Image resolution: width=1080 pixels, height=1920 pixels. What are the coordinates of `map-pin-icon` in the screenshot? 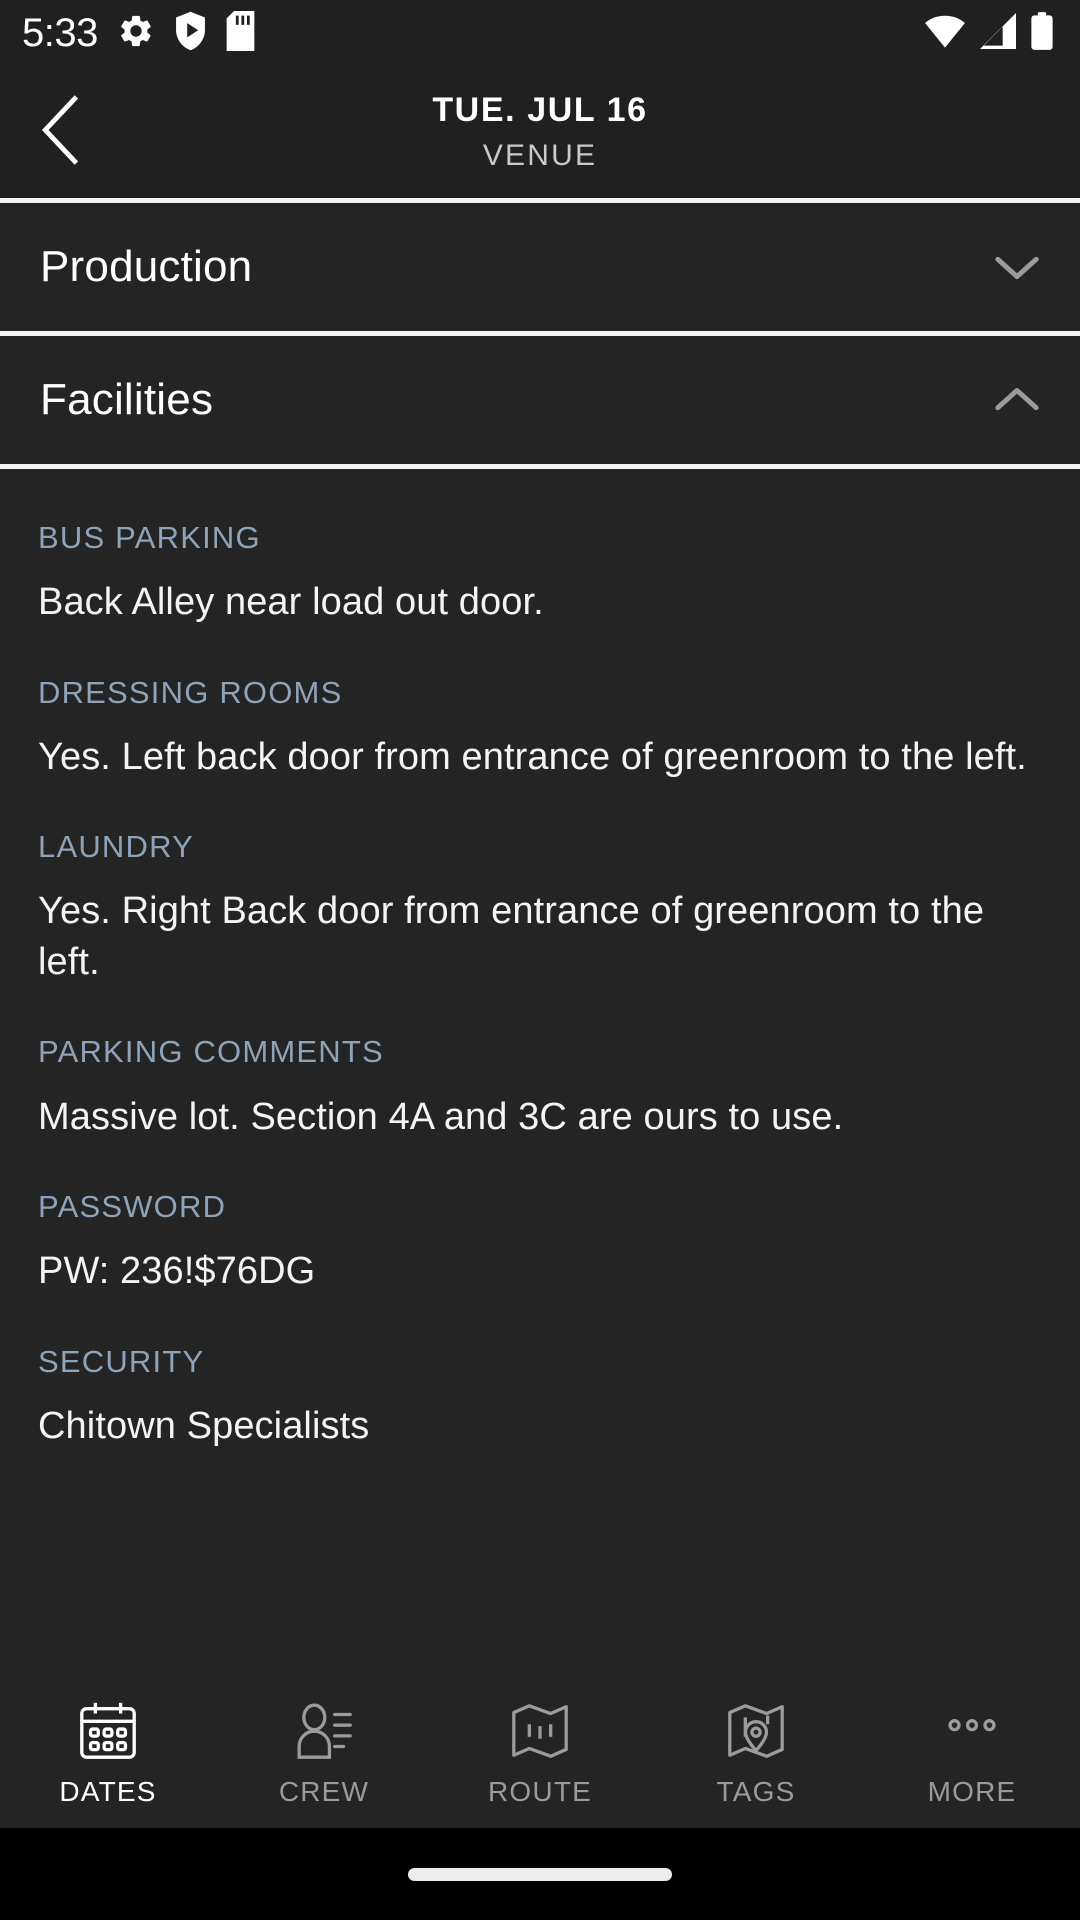 It's located at (756, 1731).